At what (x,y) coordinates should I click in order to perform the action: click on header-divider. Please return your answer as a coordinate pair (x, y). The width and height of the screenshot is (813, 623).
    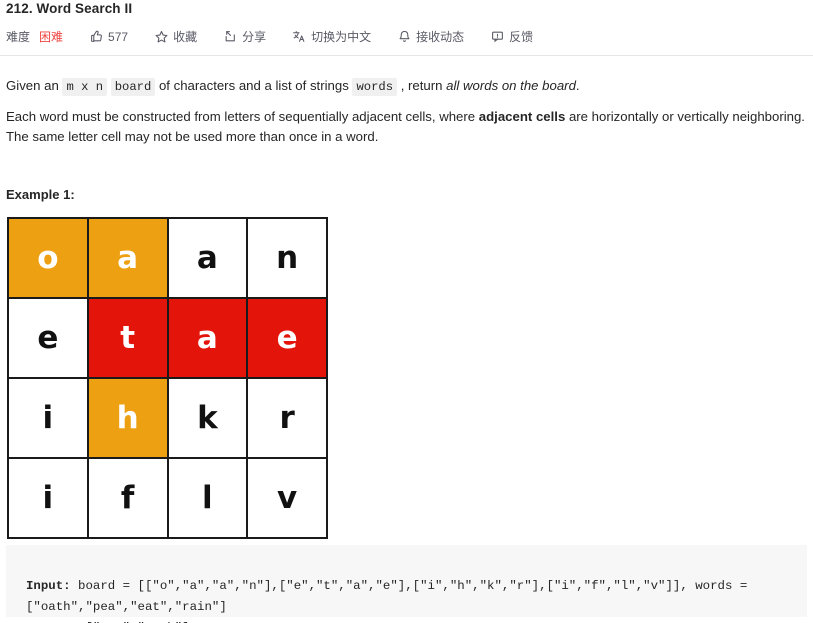
    Looking at the image, I should click on (406, 55).